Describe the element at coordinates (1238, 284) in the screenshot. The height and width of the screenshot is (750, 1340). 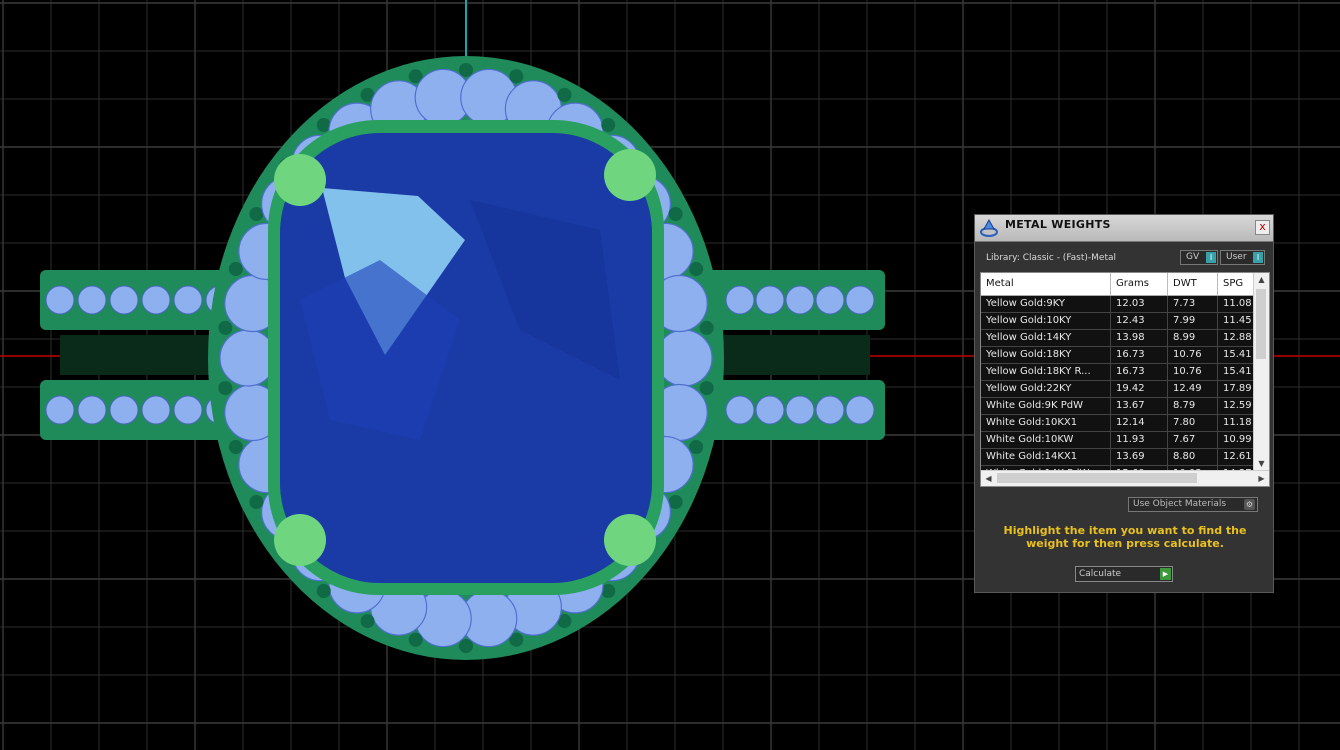
I see `column-header-spg: SPG` at that location.